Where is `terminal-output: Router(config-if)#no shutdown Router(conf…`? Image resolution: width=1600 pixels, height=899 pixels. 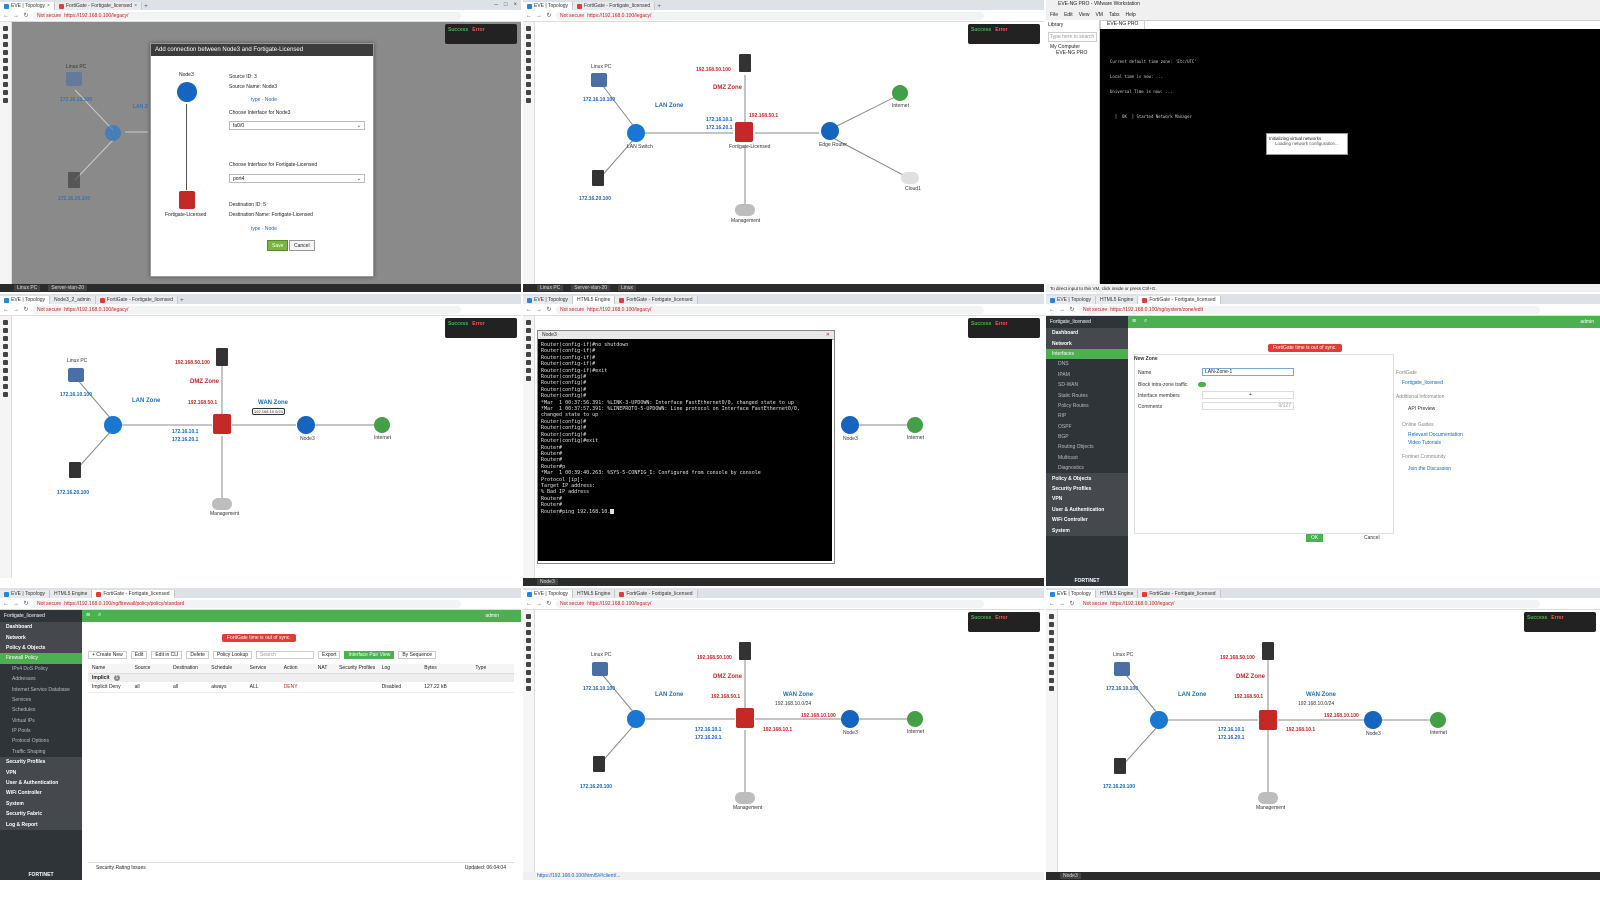 terminal-output: Router(config-if)#no shutdown Router(conf… is located at coordinates (685, 450).